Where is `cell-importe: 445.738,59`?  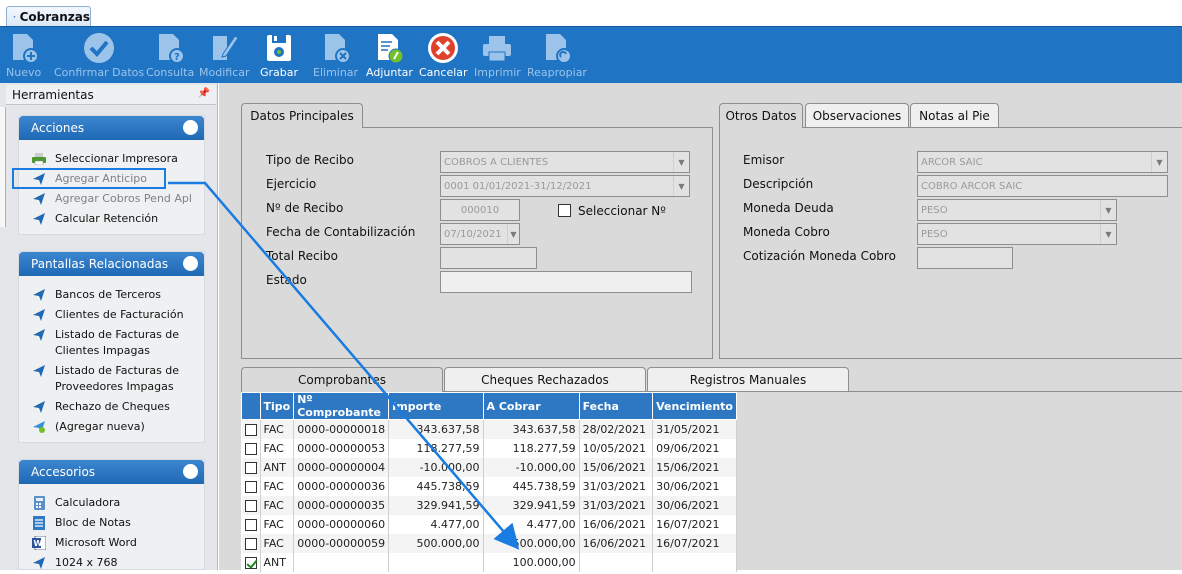 cell-importe: 445.738,59 is located at coordinates (436, 486).